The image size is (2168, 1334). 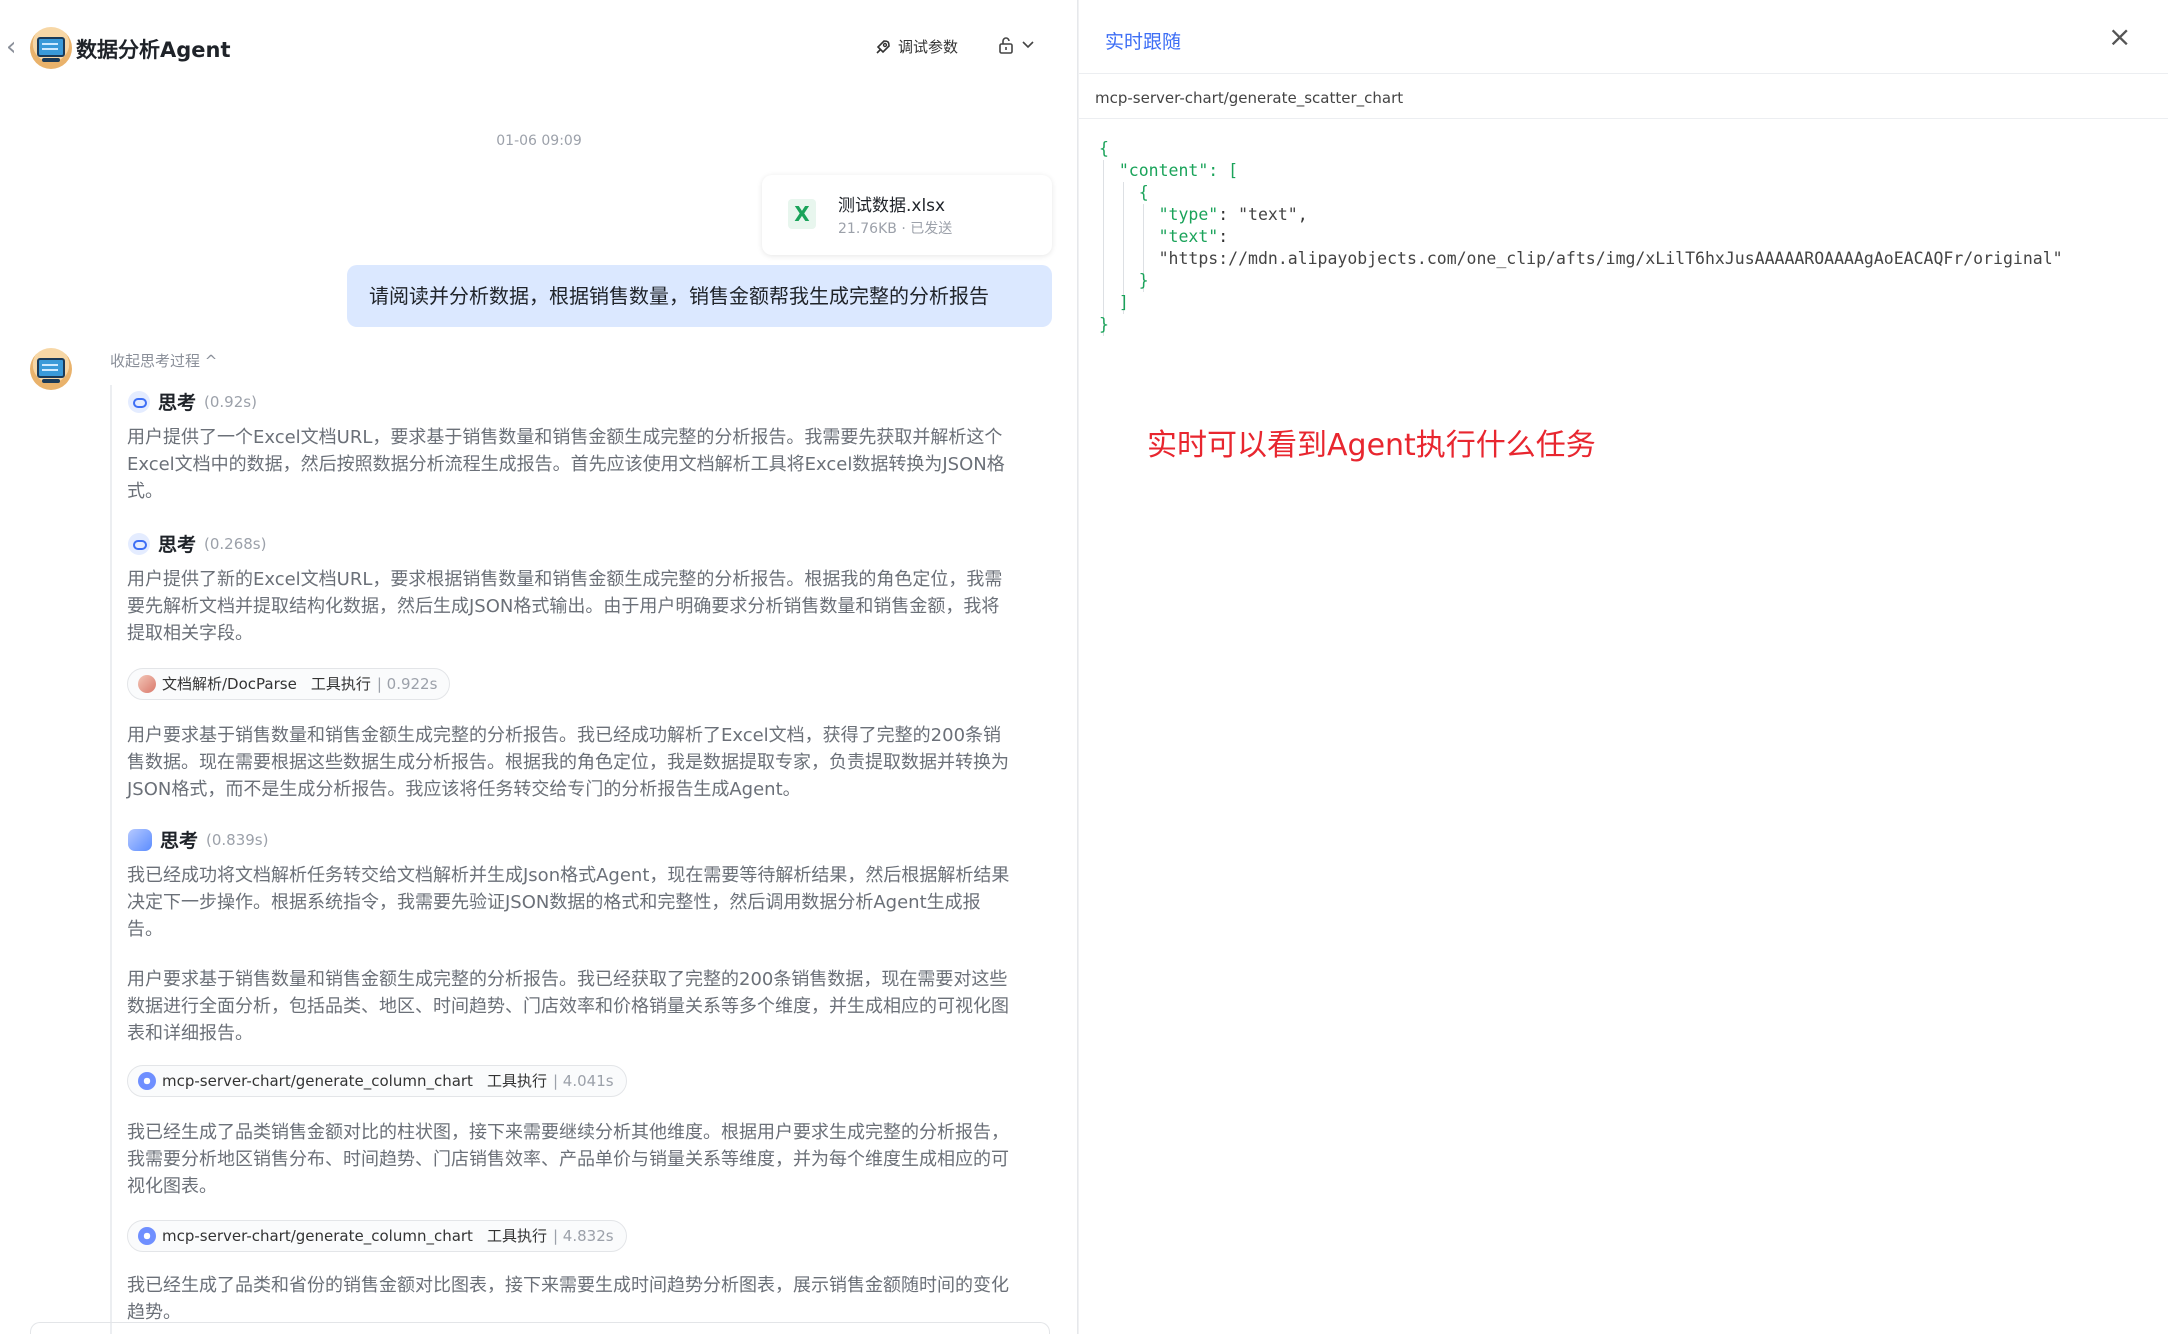 I want to click on think-duration: (0.839s), so click(x=237, y=839).